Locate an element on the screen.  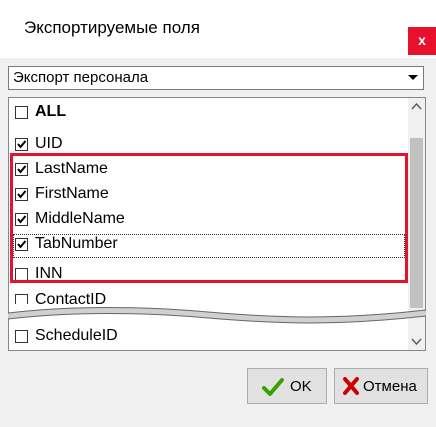
field-label: INN is located at coordinates (49, 273).